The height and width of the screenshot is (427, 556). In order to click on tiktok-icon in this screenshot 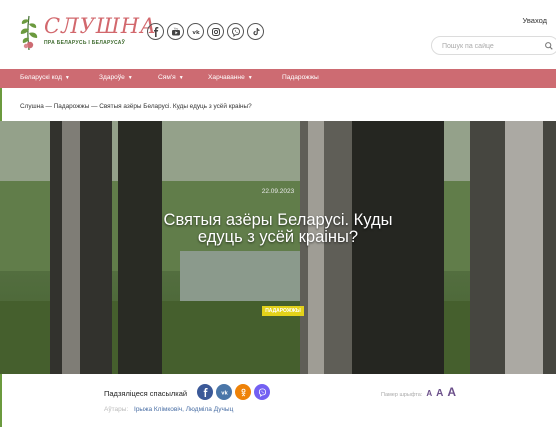, I will do `click(255, 31)`.